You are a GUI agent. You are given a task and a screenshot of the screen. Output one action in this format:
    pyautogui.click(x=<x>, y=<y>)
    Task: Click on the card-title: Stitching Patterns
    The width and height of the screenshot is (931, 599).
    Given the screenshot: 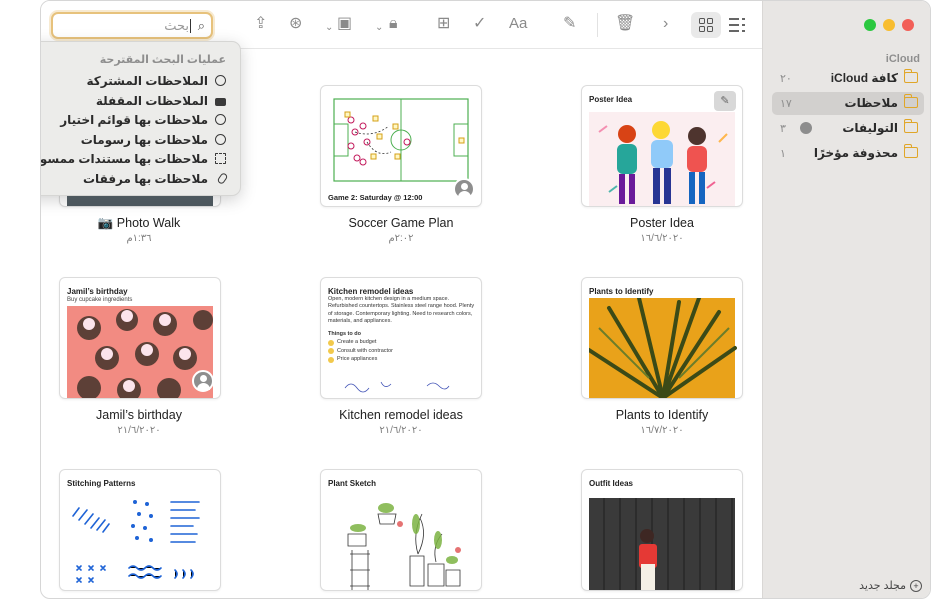 What is the action you would take?
    pyautogui.click(x=101, y=483)
    